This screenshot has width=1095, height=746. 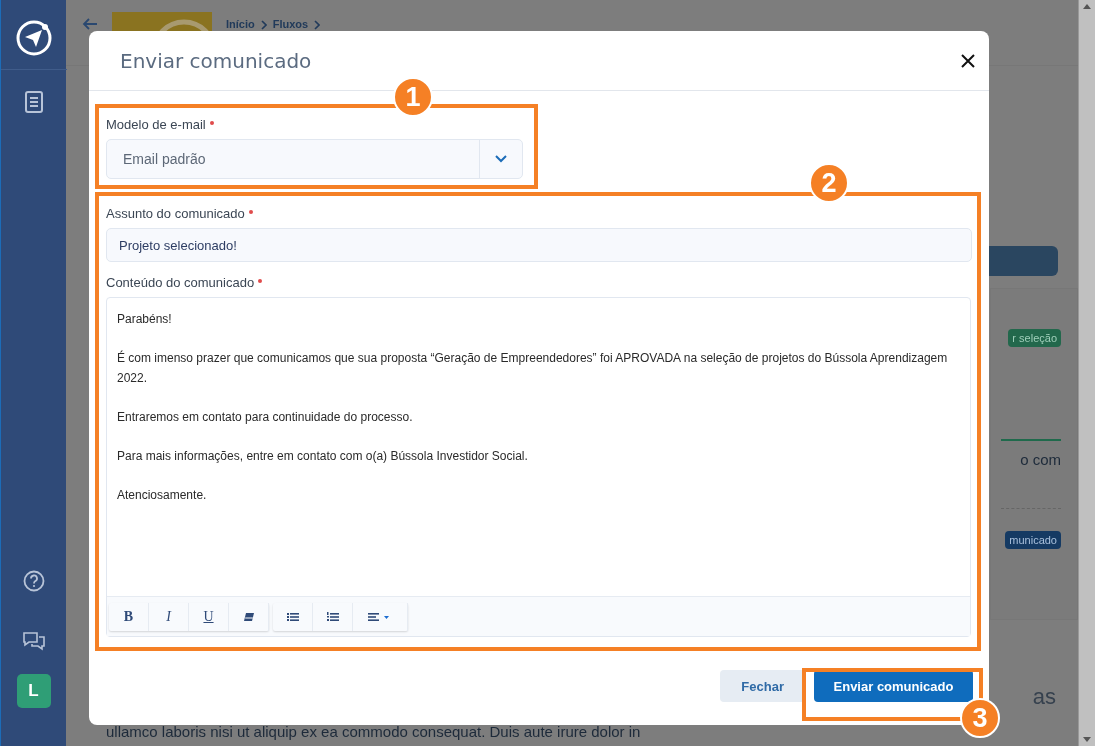 I want to click on scroll-down-icon, so click(x=1087, y=740).